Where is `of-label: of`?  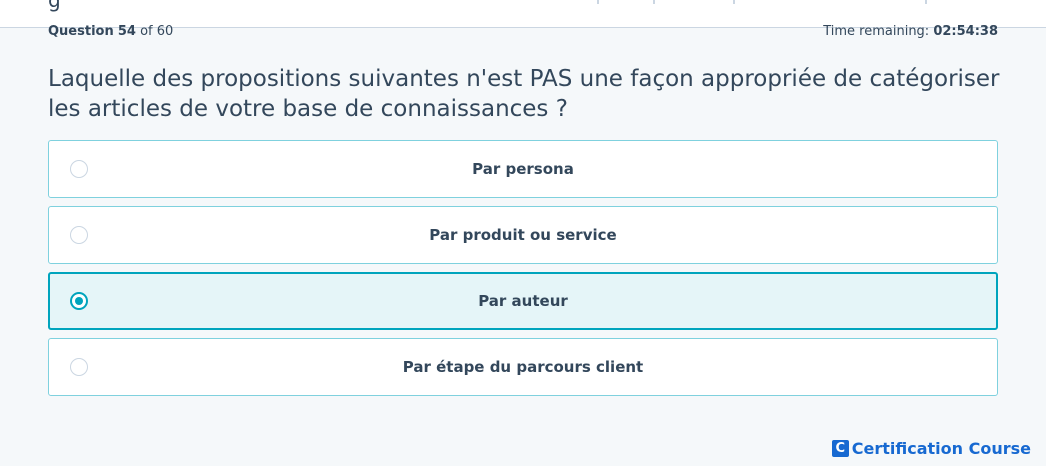
of-label: of is located at coordinates (146, 31).